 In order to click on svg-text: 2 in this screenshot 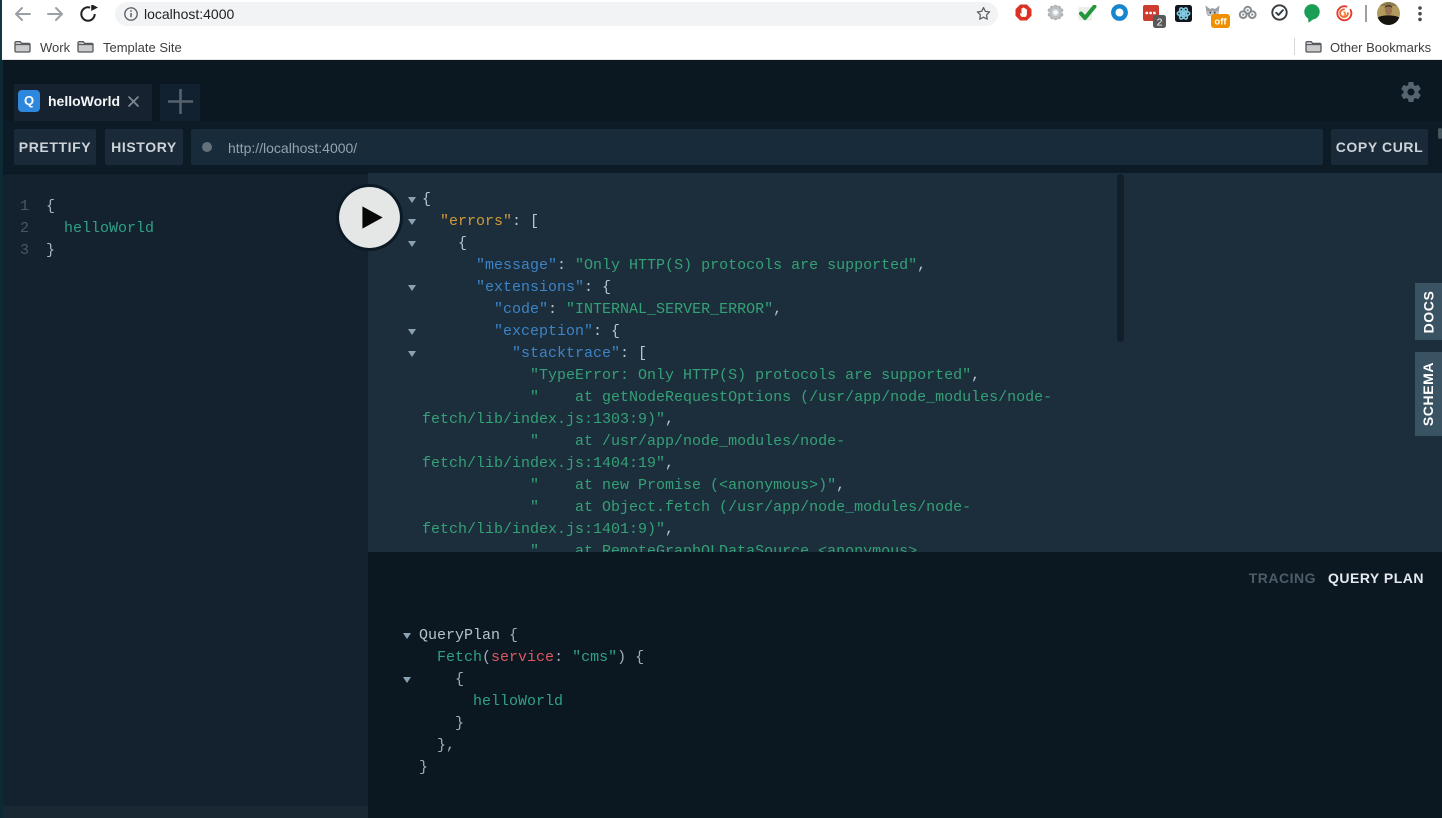, I will do `click(1160, 22)`.